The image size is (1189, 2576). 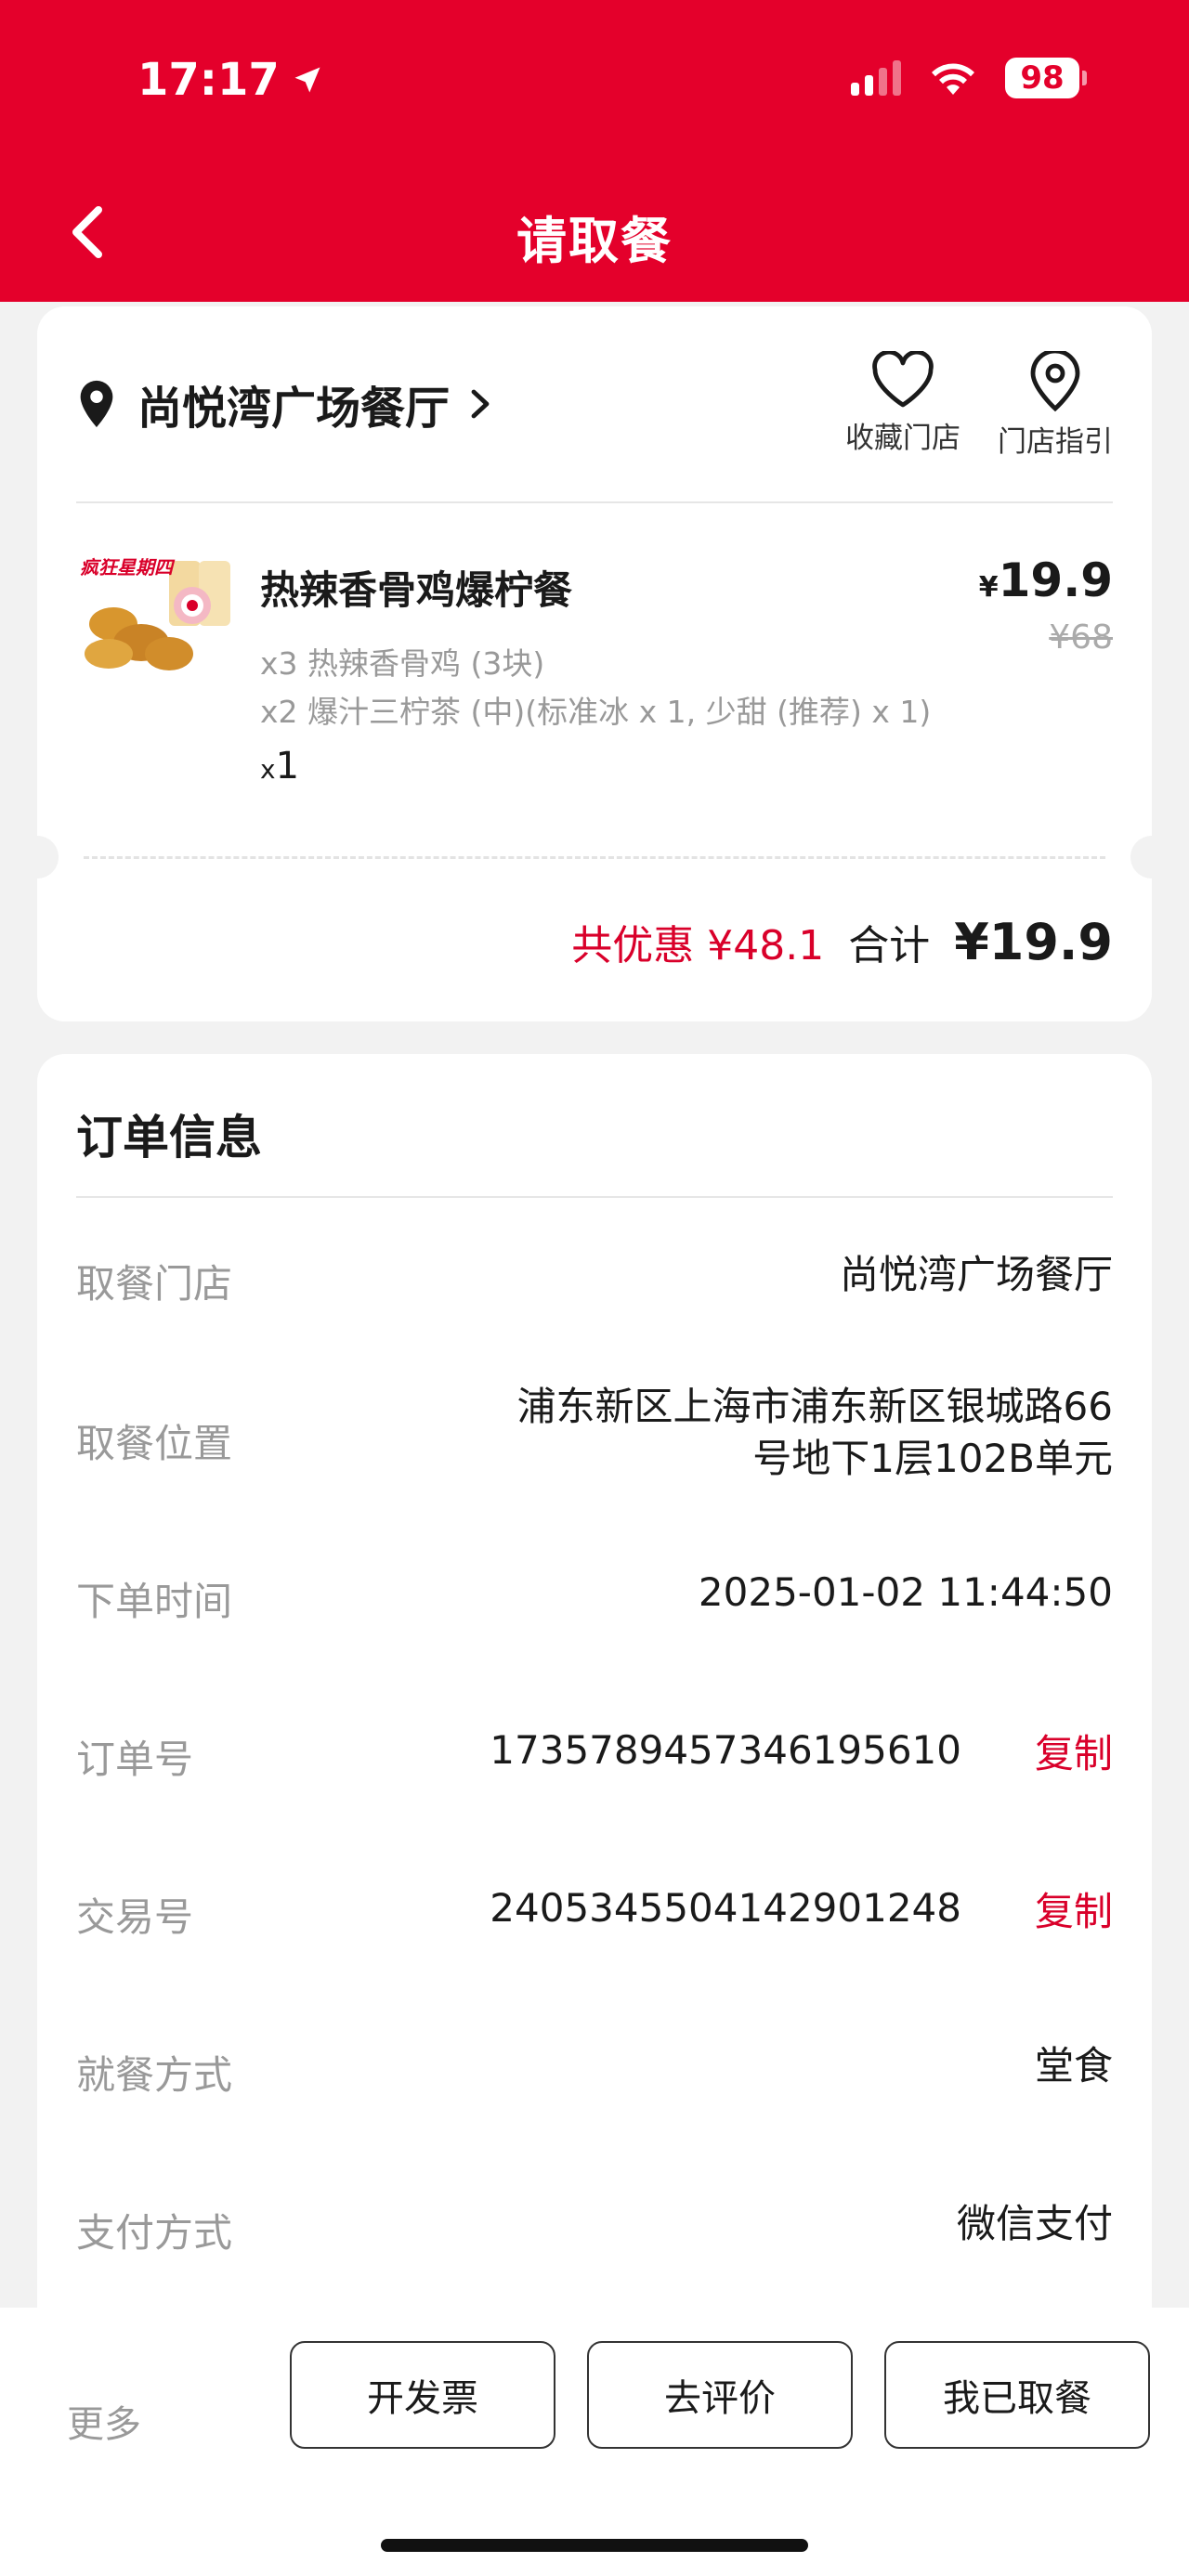 I want to click on item-quantity: x1, so click(x=280, y=766).